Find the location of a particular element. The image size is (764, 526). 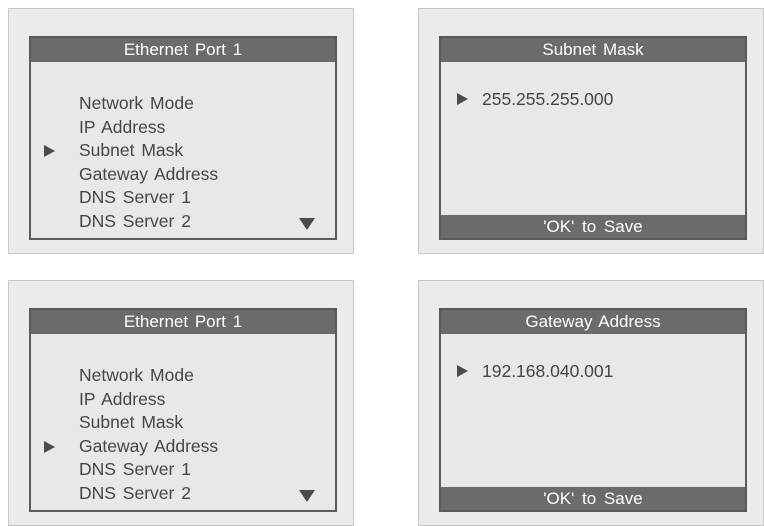

value-field: 192.168.040.001 is located at coordinates (535, 371).